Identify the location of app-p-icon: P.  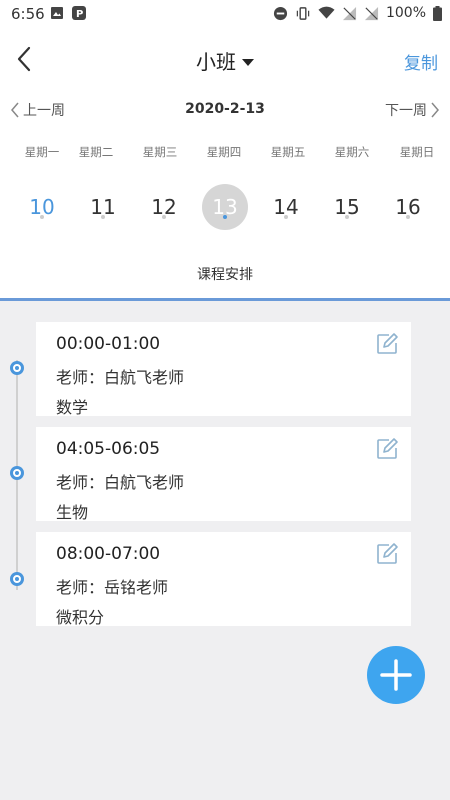
(79, 13).